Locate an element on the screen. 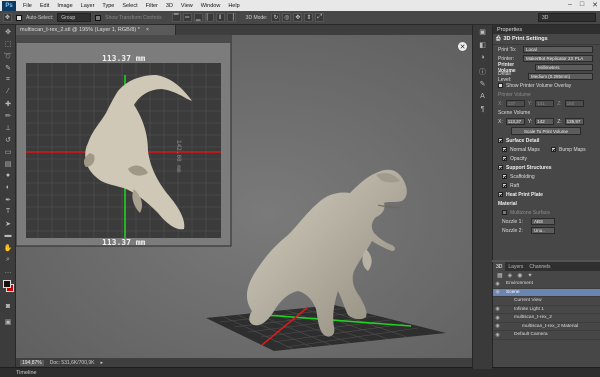 The image size is (600, 377). healing-icon: ✚ is located at coordinates (8, 103).